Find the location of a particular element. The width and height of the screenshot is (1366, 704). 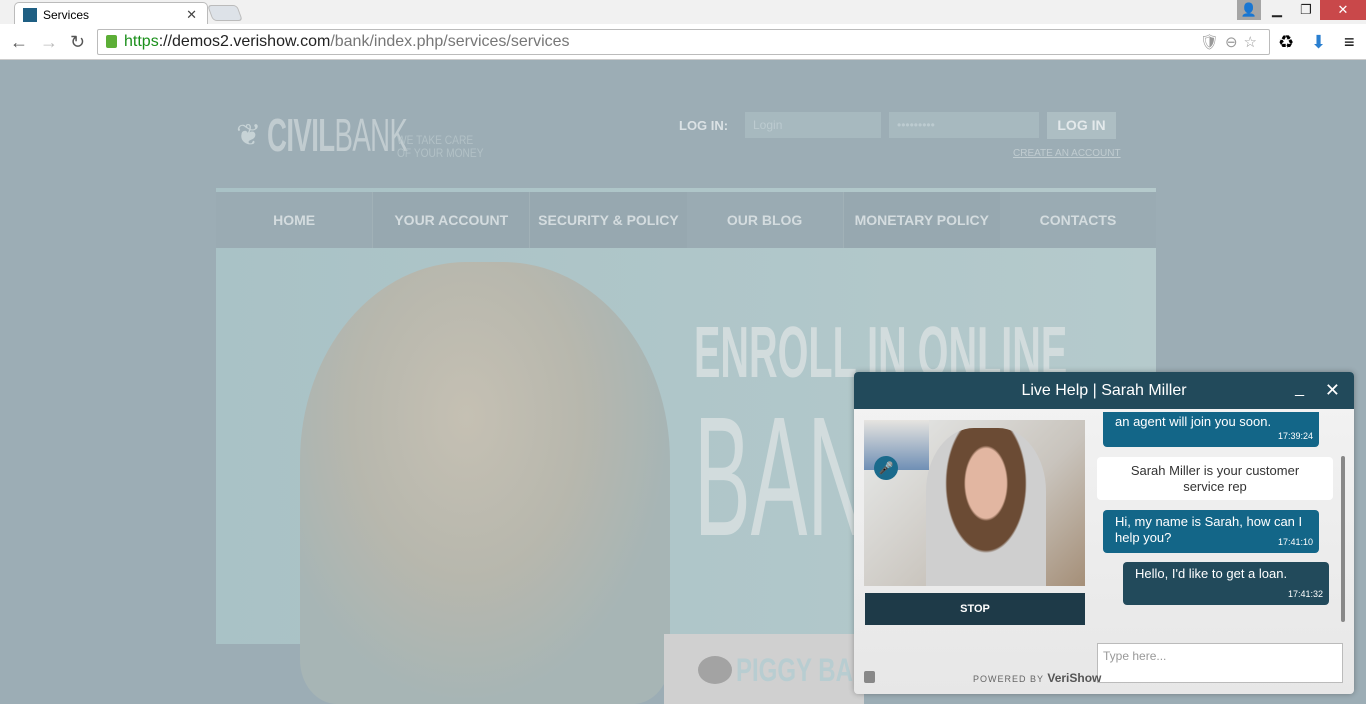

close-icon: ✕ is located at coordinates (1332, 390).